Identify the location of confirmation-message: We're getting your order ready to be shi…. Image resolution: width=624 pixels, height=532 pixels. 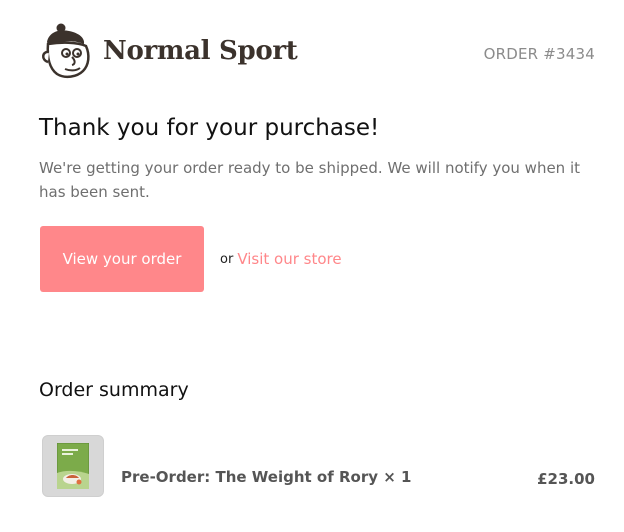
(310, 180).